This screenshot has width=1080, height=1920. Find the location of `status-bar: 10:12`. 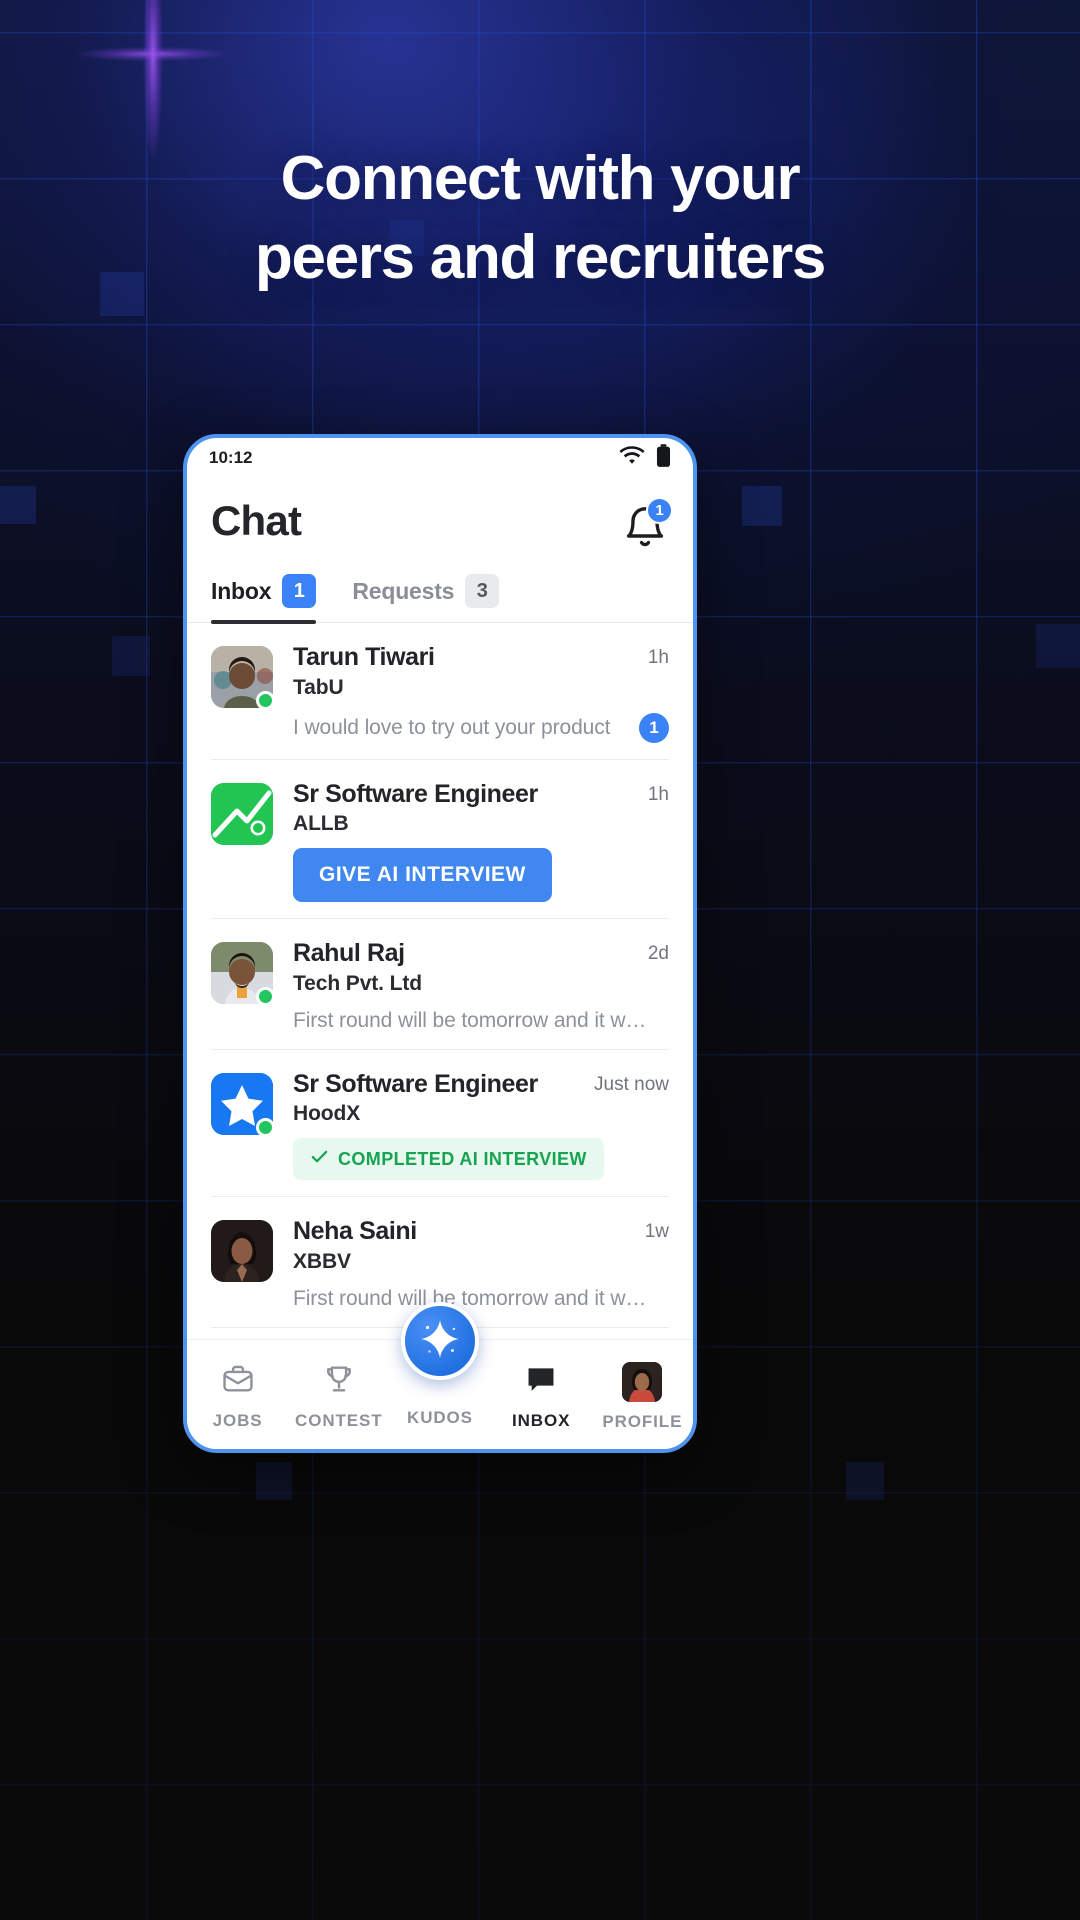

status-bar: 10:12 is located at coordinates (440, 456).